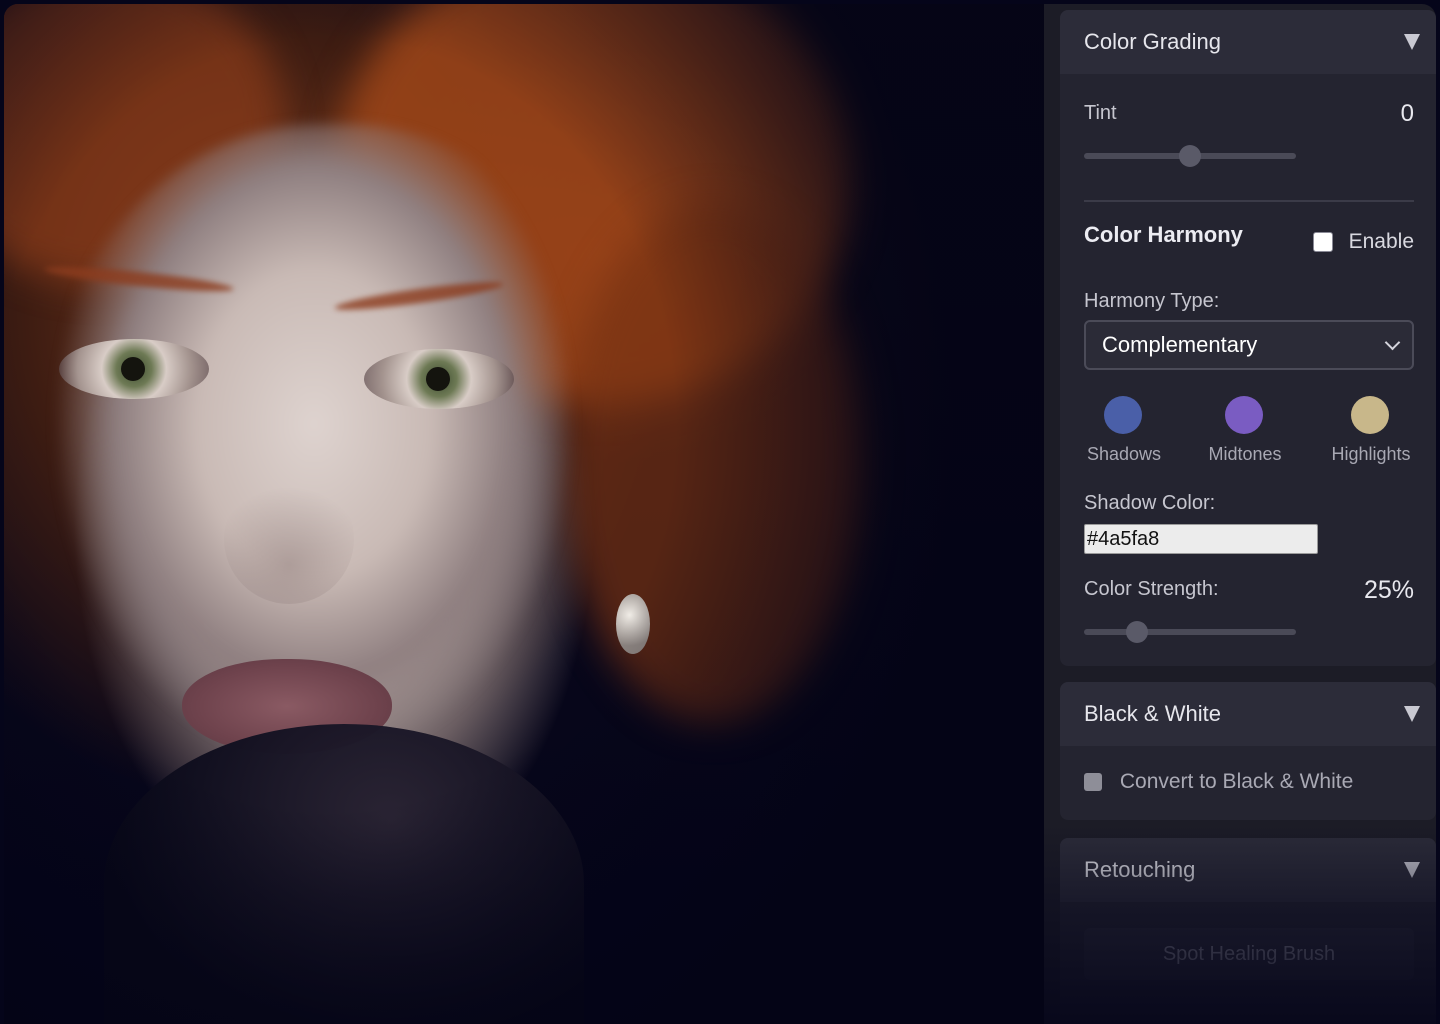  Describe the element at coordinates (1180, 344) in the screenshot. I see `harmony-type-value: Complementary` at that location.